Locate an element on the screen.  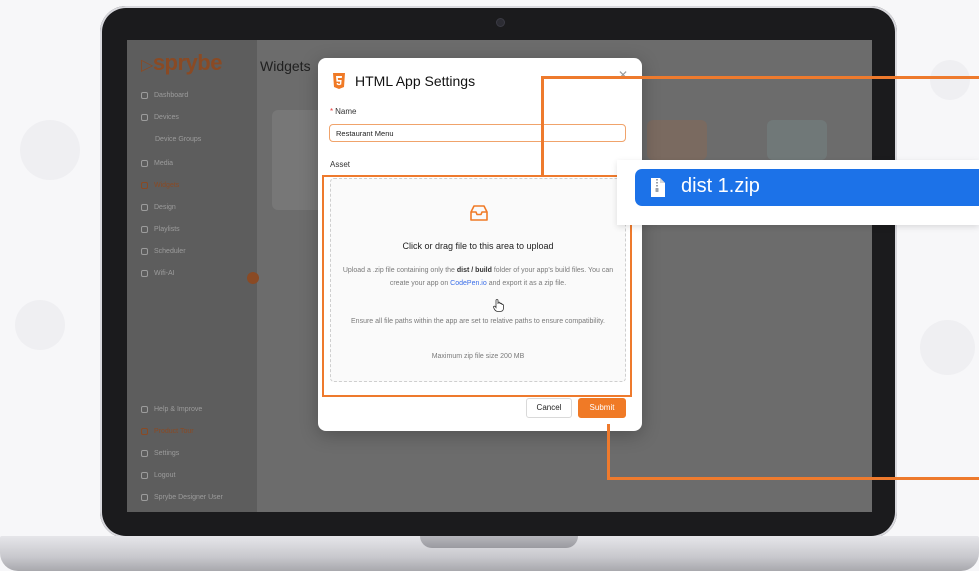
design-icon is located at coordinates (144, 207).